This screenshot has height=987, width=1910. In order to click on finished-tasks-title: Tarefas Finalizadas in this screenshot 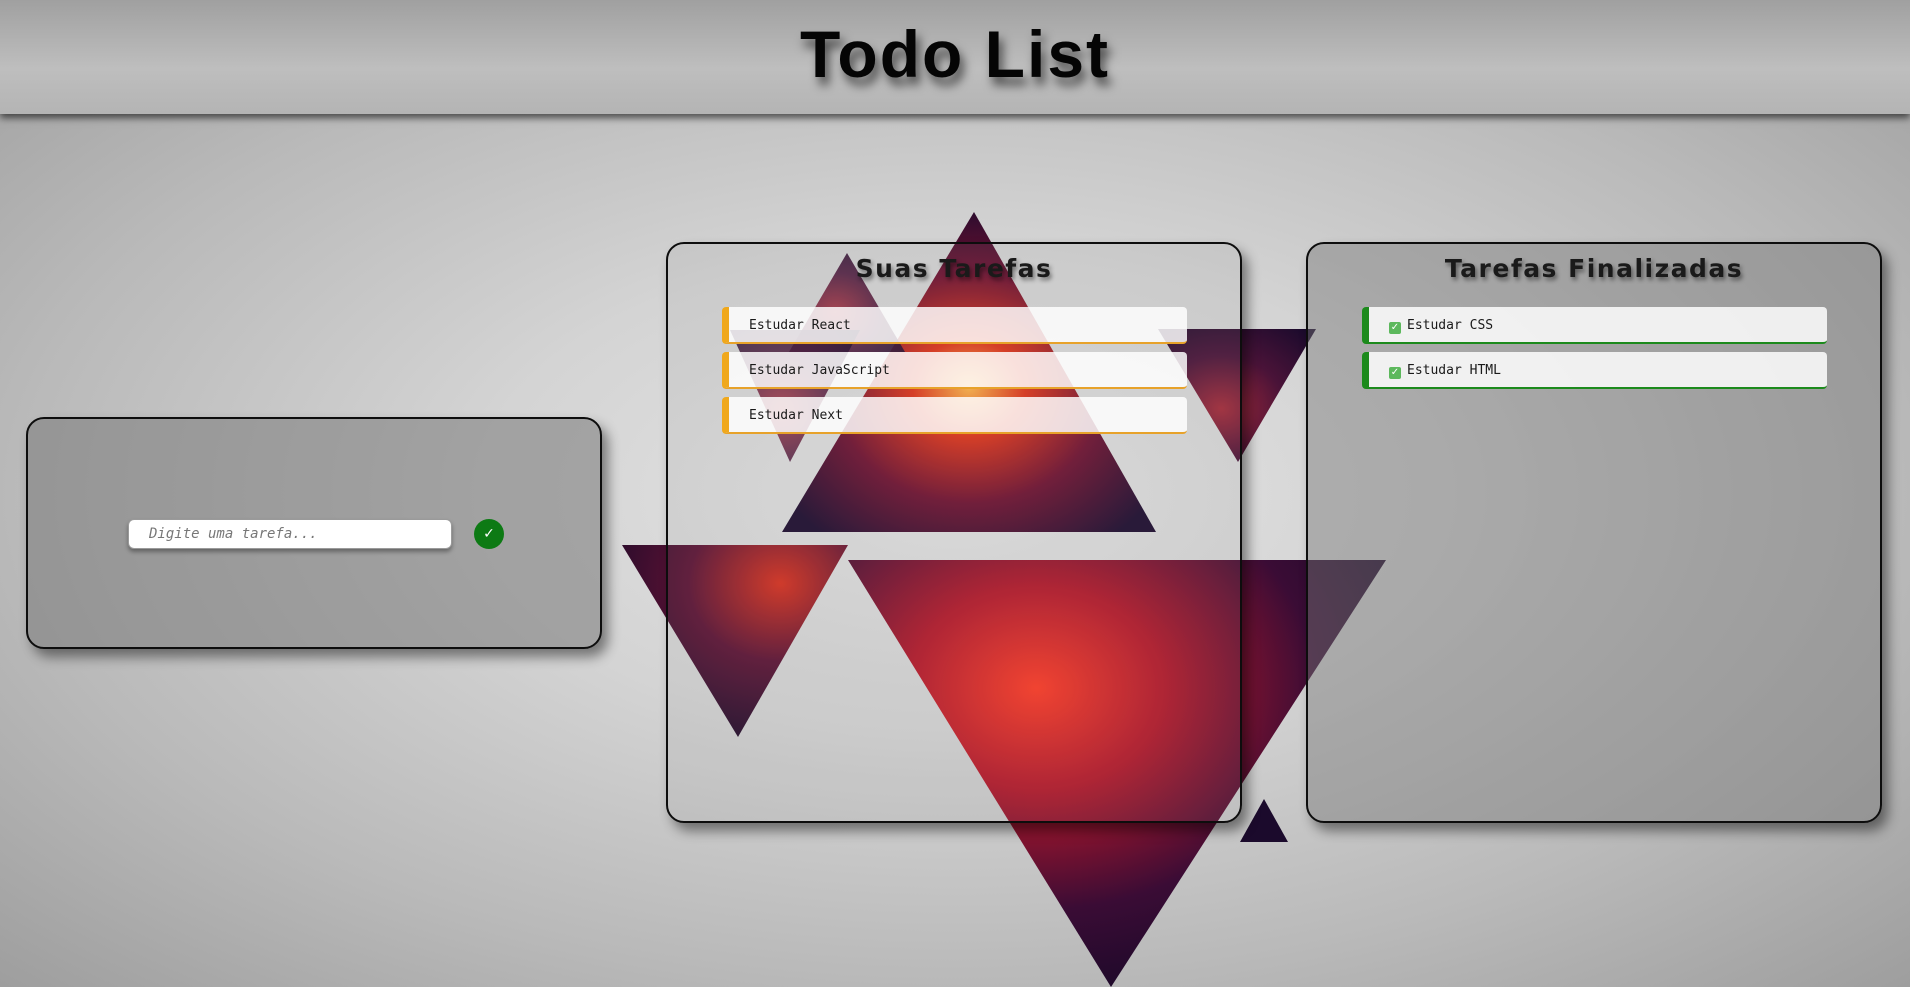, I will do `click(1594, 268)`.